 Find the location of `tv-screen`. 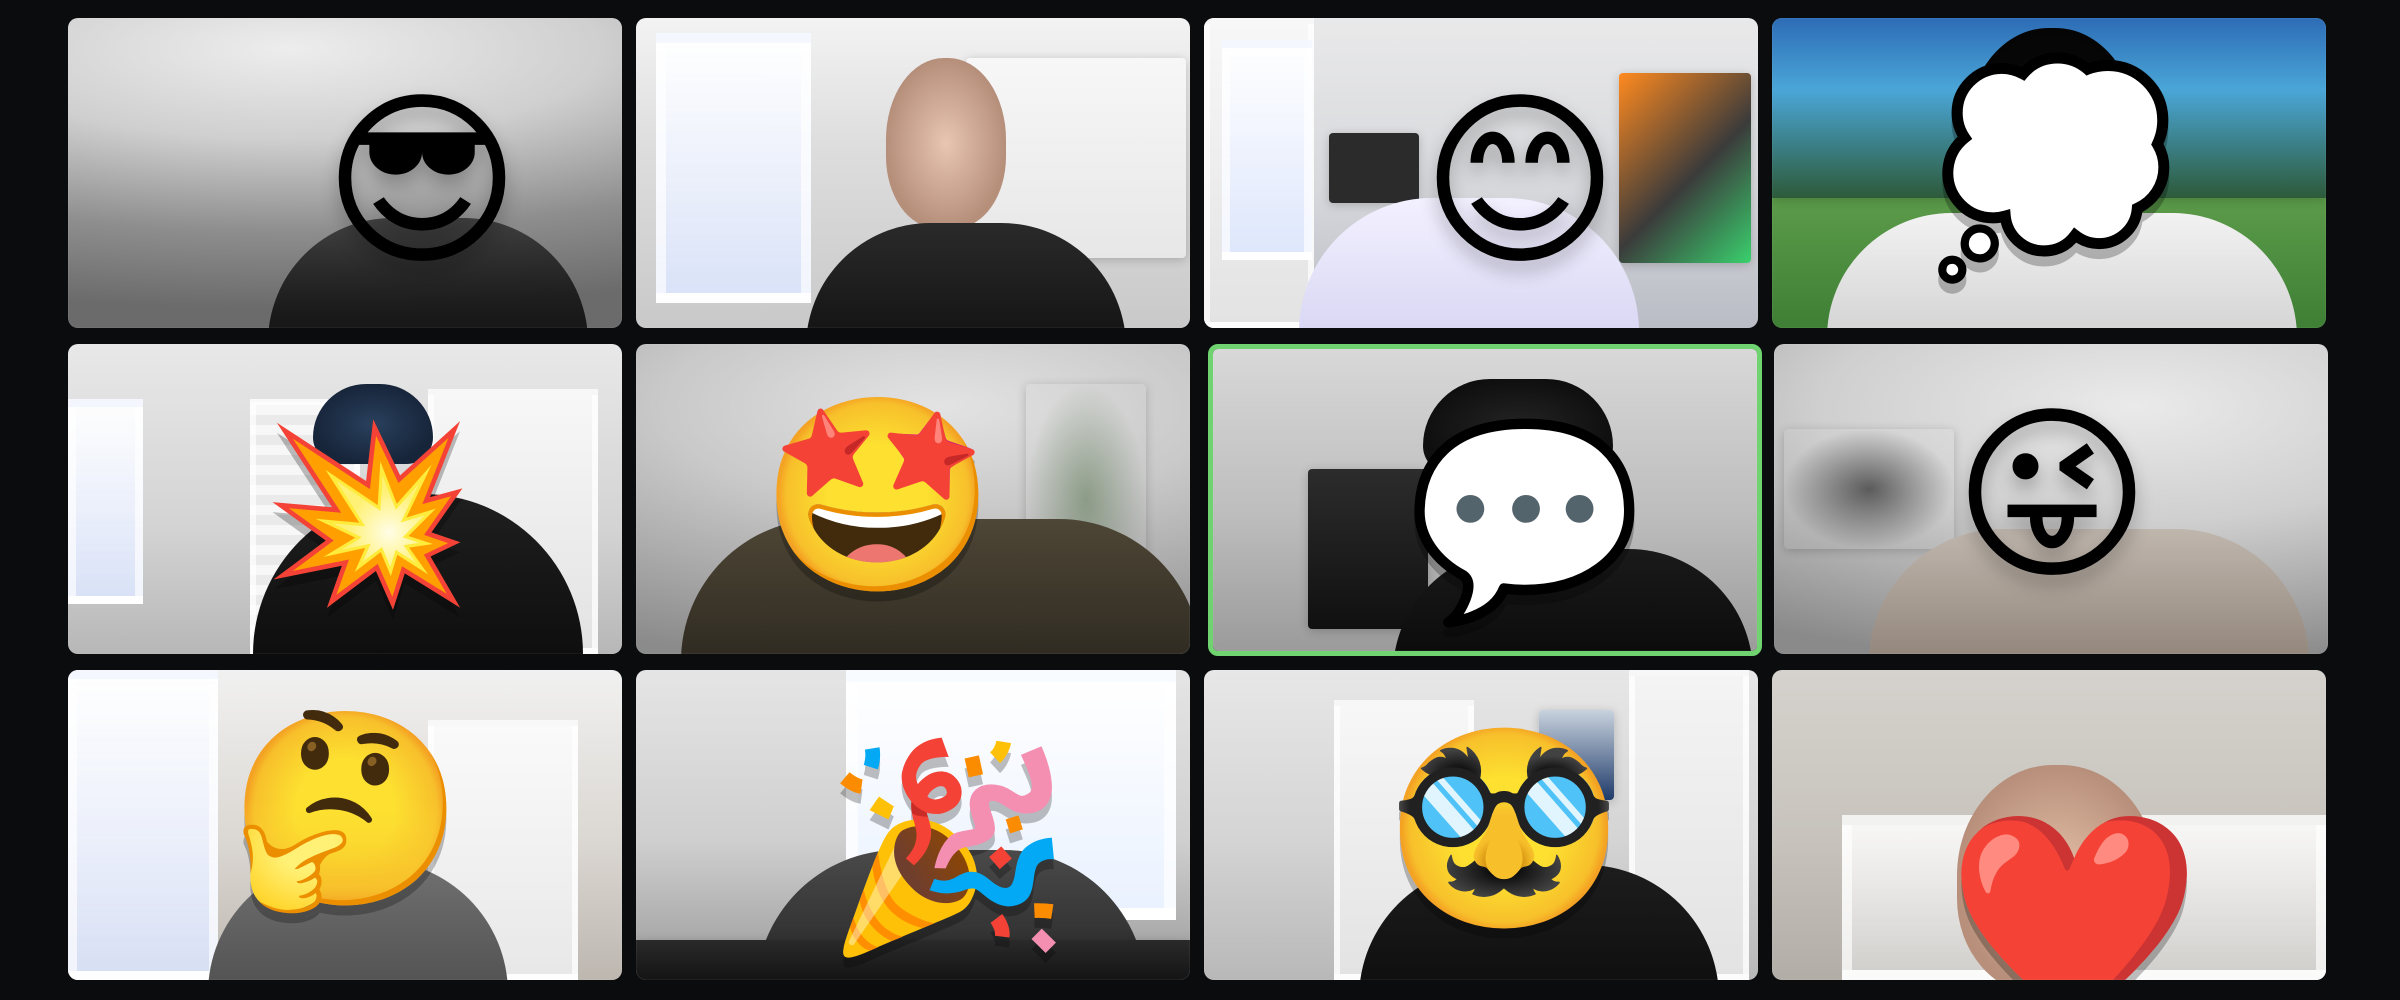

tv-screen is located at coordinates (1374, 168).